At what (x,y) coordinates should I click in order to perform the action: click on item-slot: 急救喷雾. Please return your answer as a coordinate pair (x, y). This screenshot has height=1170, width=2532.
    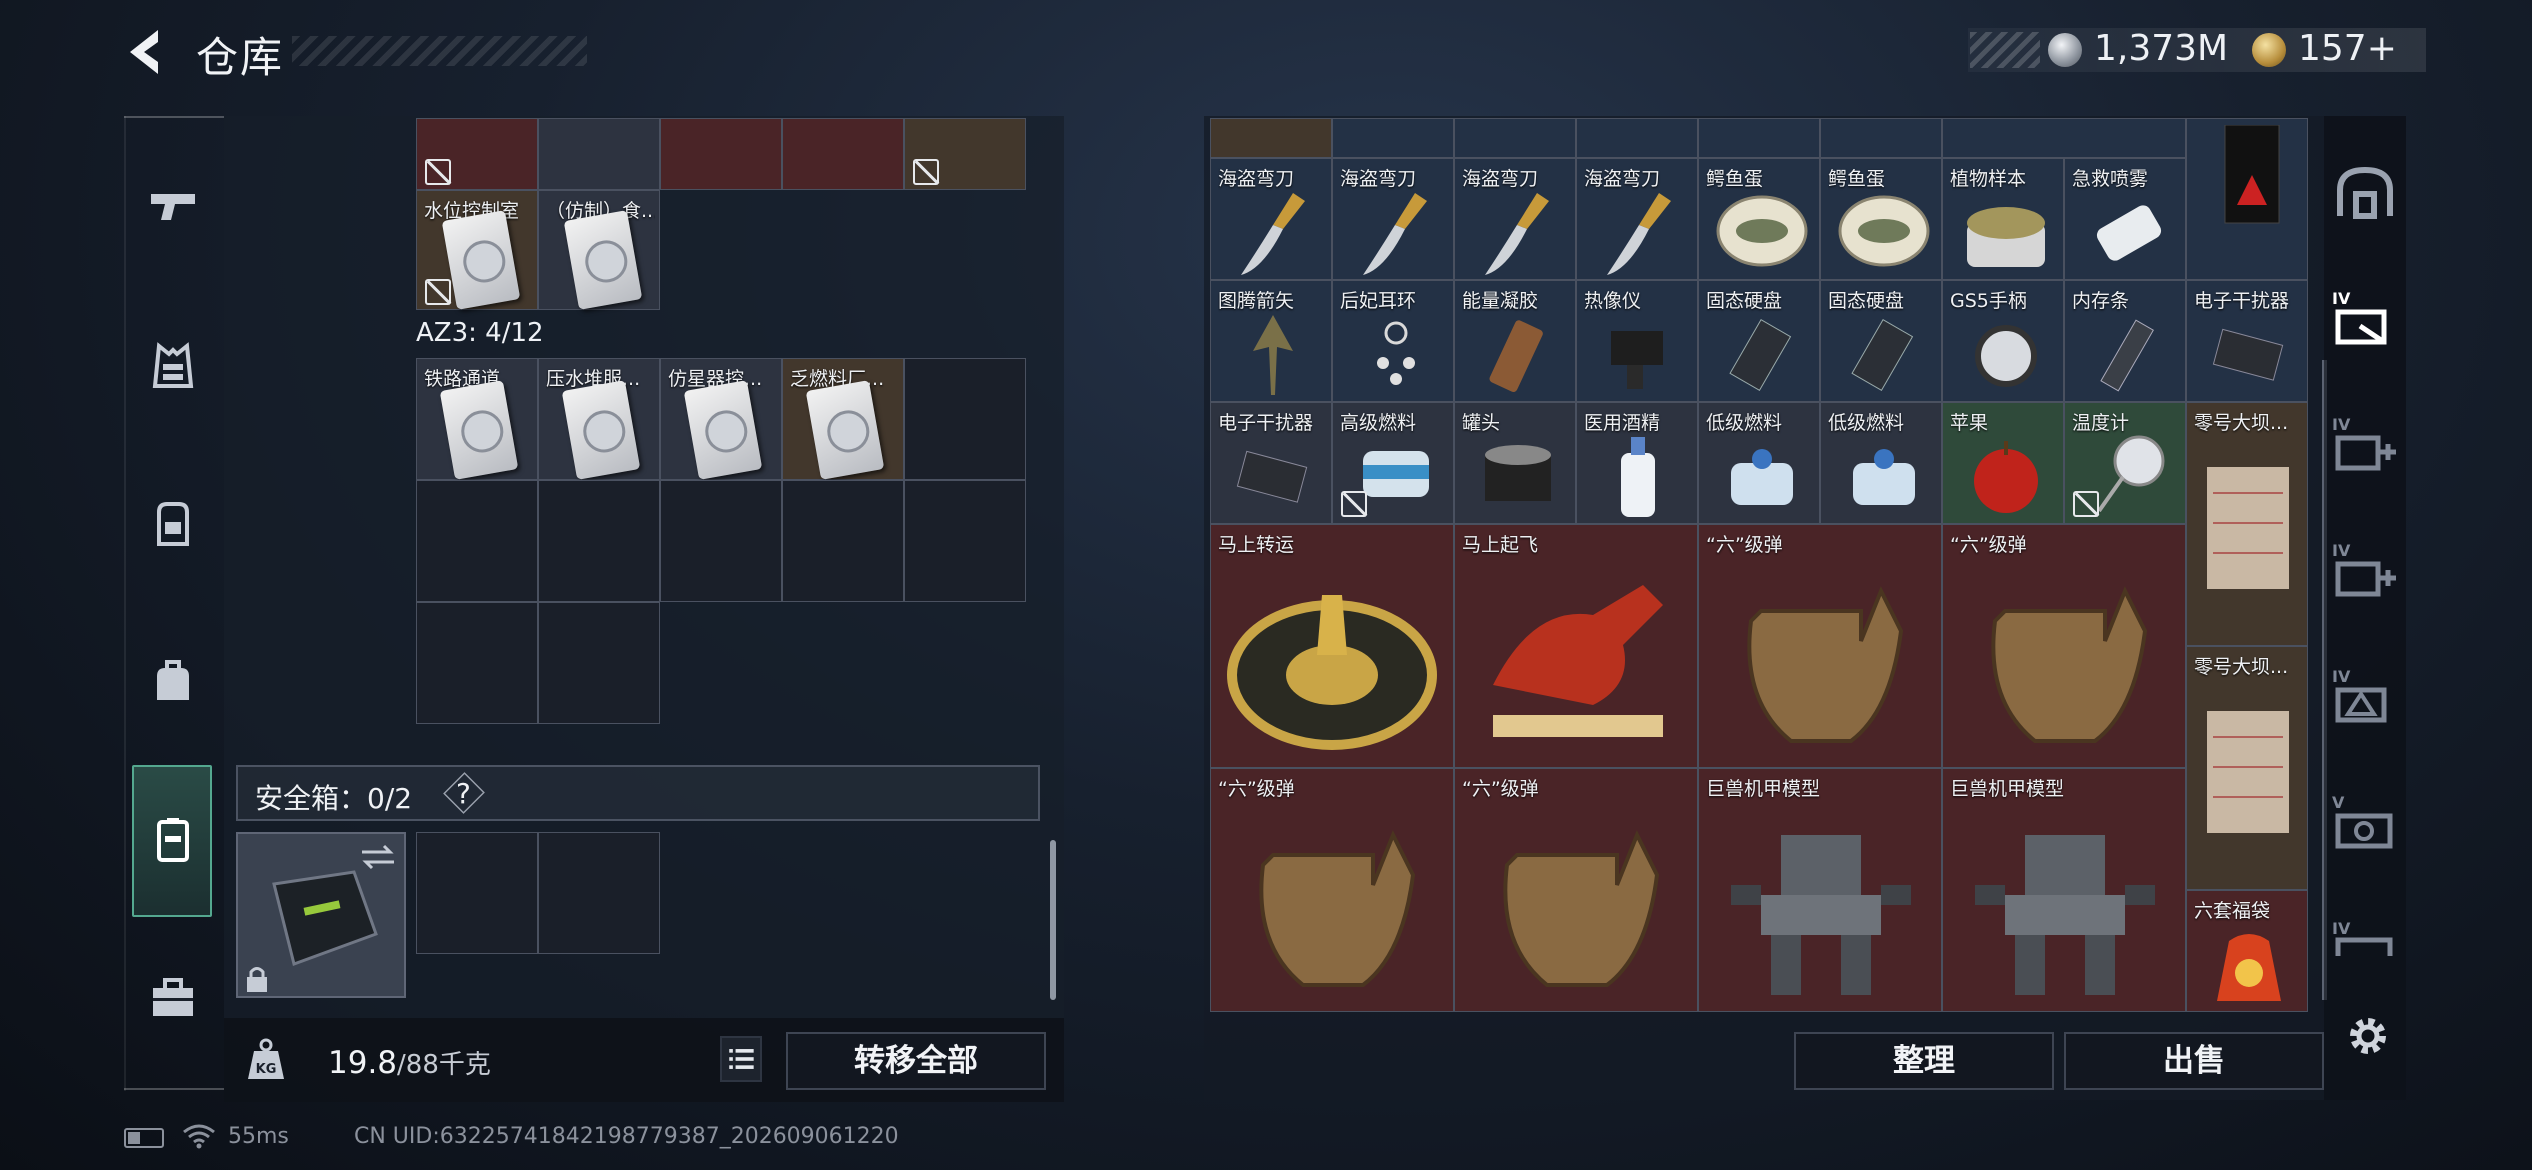
    Looking at the image, I should click on (2125, 219).